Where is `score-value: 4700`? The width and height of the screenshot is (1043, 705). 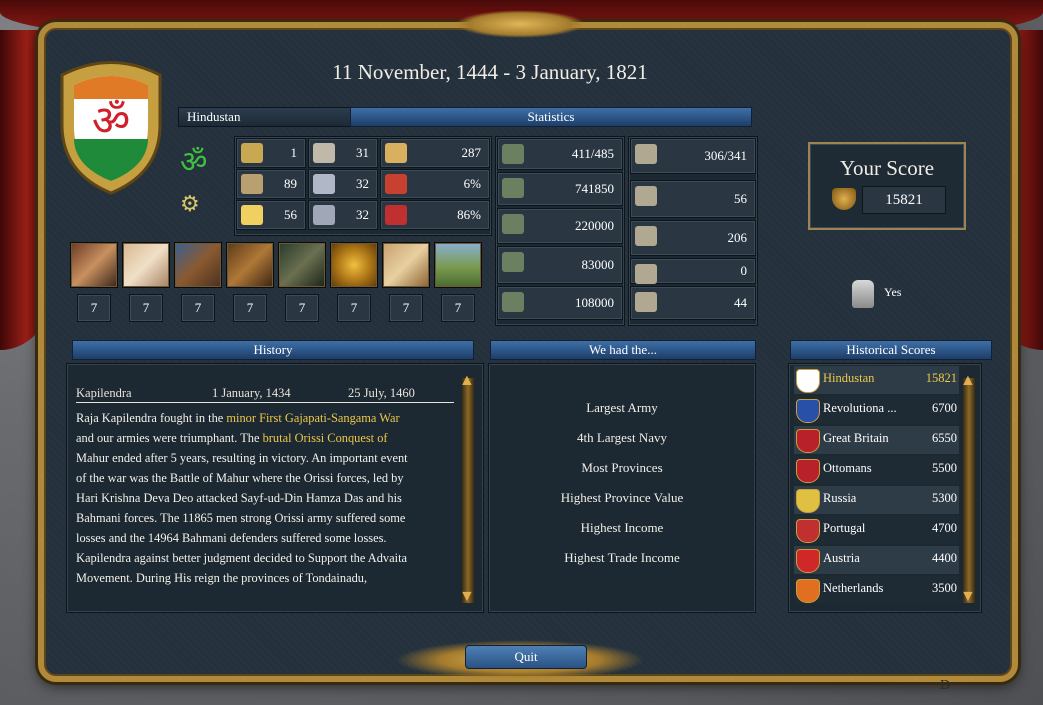
score-value: 4700 is located at coordinates (944, 528).